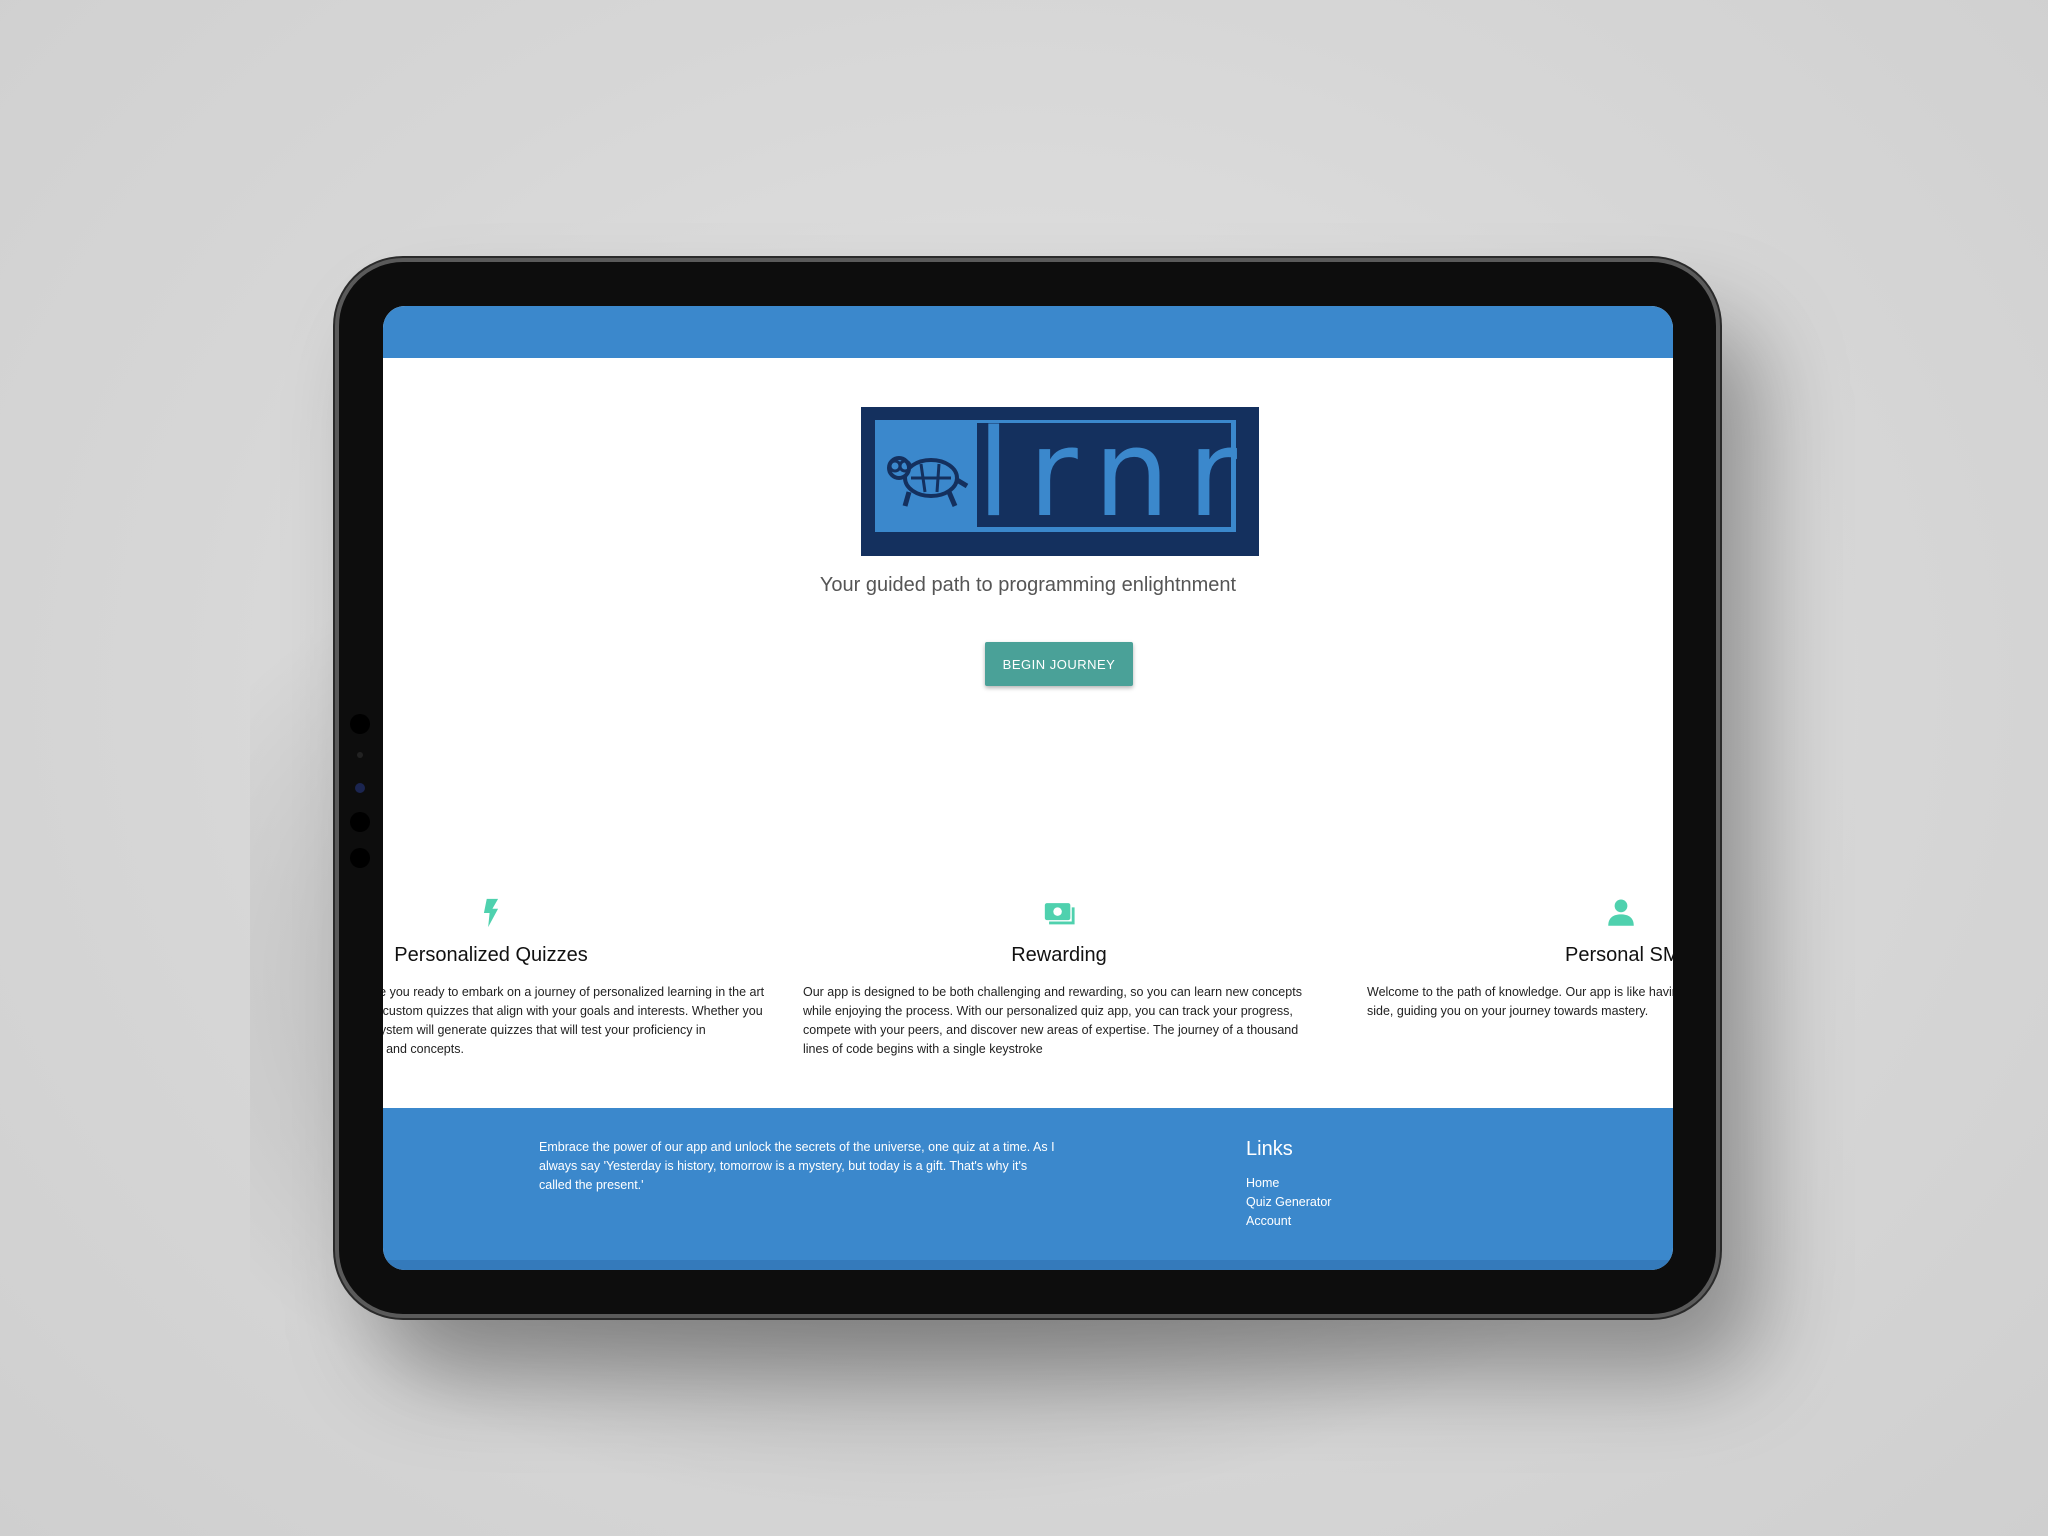  I want to click on turtle-mascot-icon, so click(928, 481).